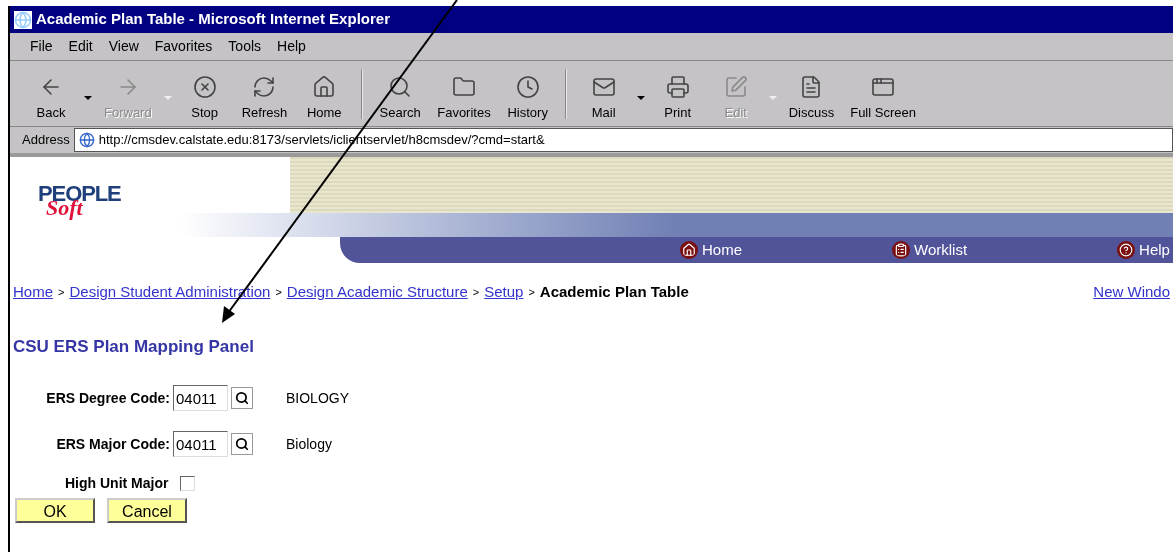 The height and width of the screenshot is (552, 1173). What do you see at coordinates (51, 93) in the screenshot?
I see `toolbar-button: Back` at bounding box center [51, 93].